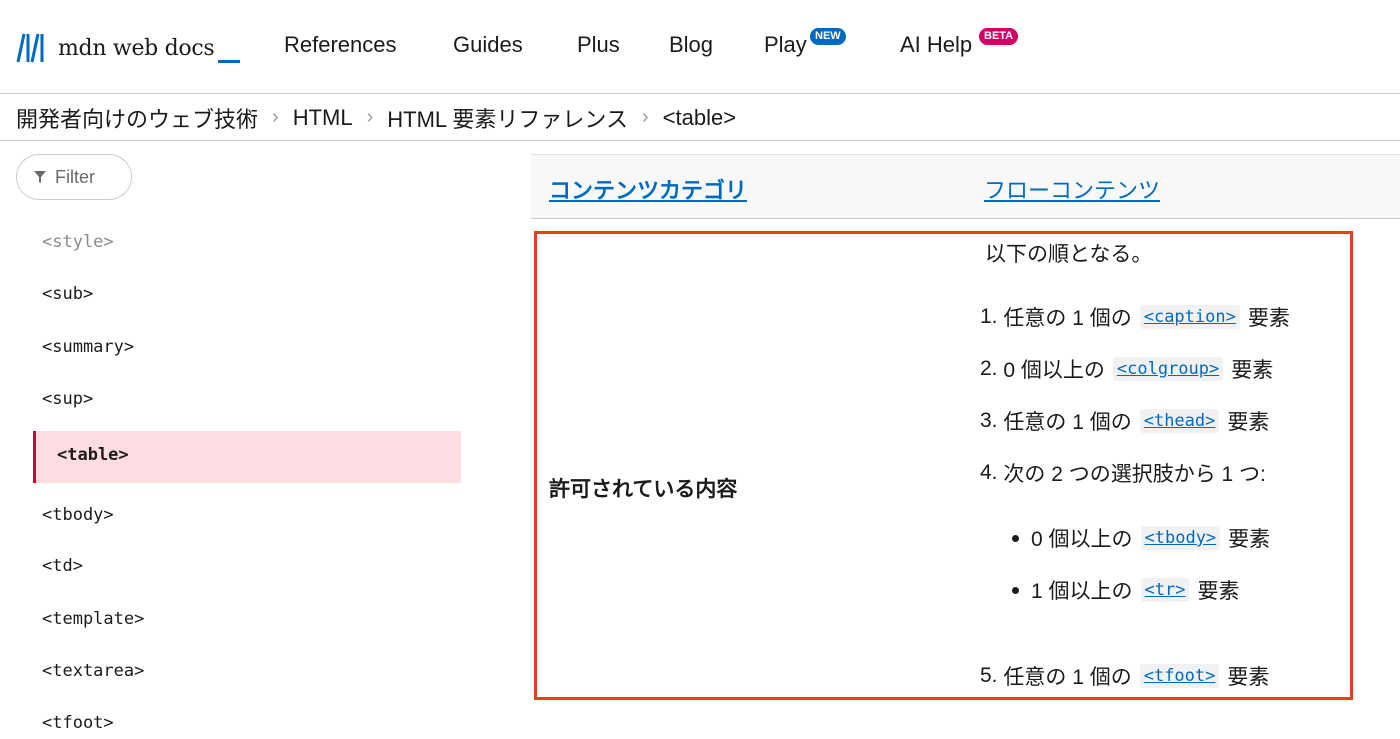 Image resolution: width=1400 pixels, height=739 pixels. I want to click on filter-label: Filter, so click(75, 176).